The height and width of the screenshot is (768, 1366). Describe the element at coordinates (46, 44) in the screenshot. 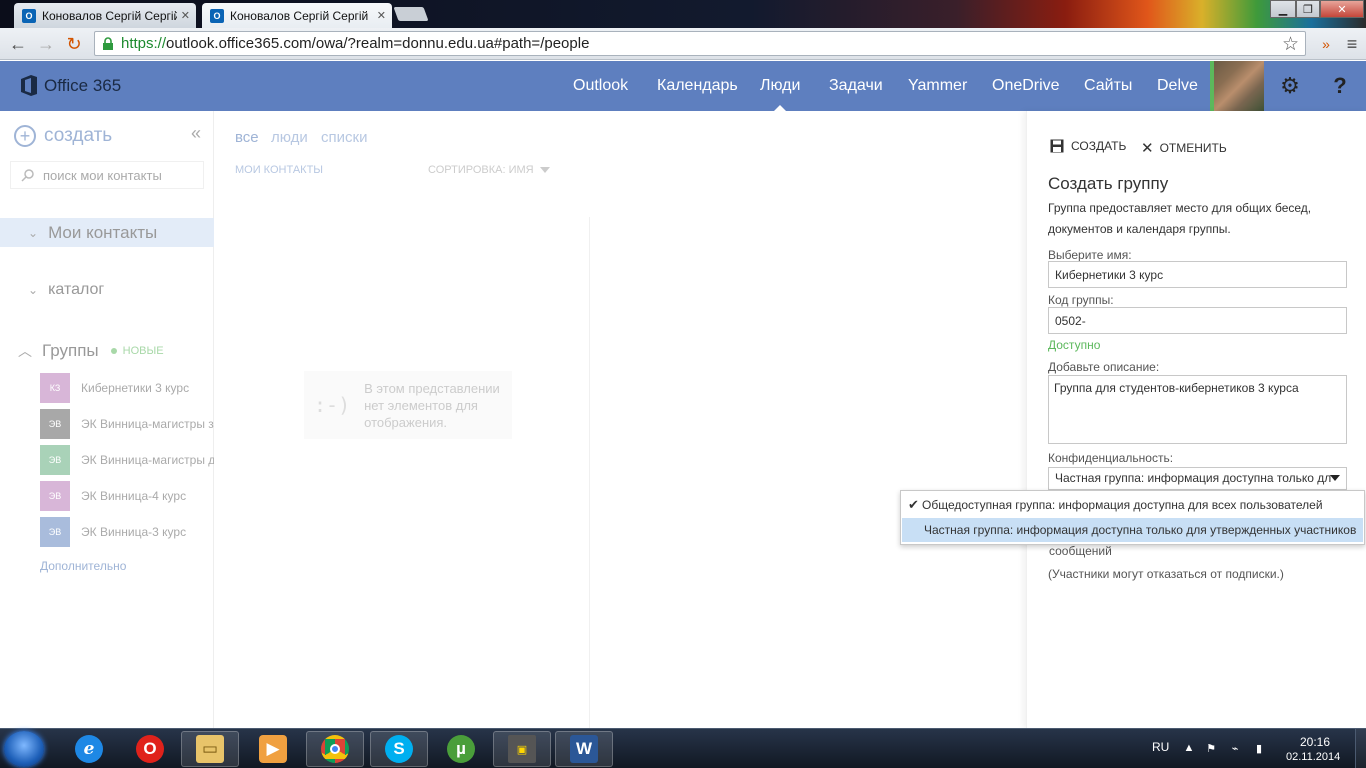

I see `forward-icon: →` at that location.